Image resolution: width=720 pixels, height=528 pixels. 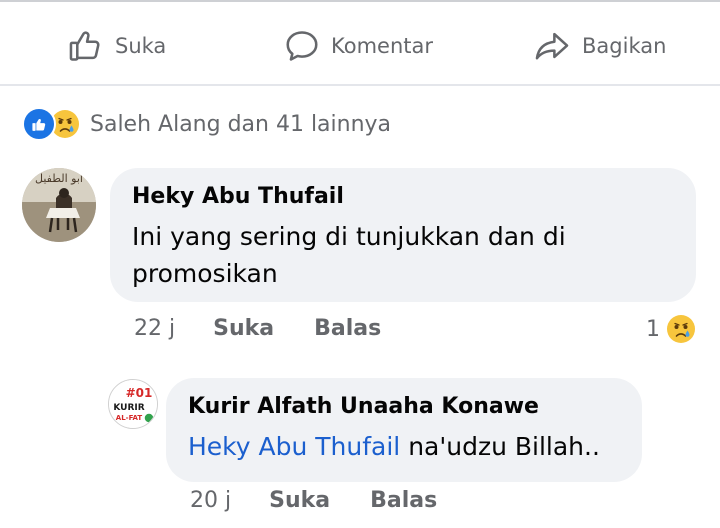 I want to click on avatar-logo-number: #01, so click(x=139, y=393).